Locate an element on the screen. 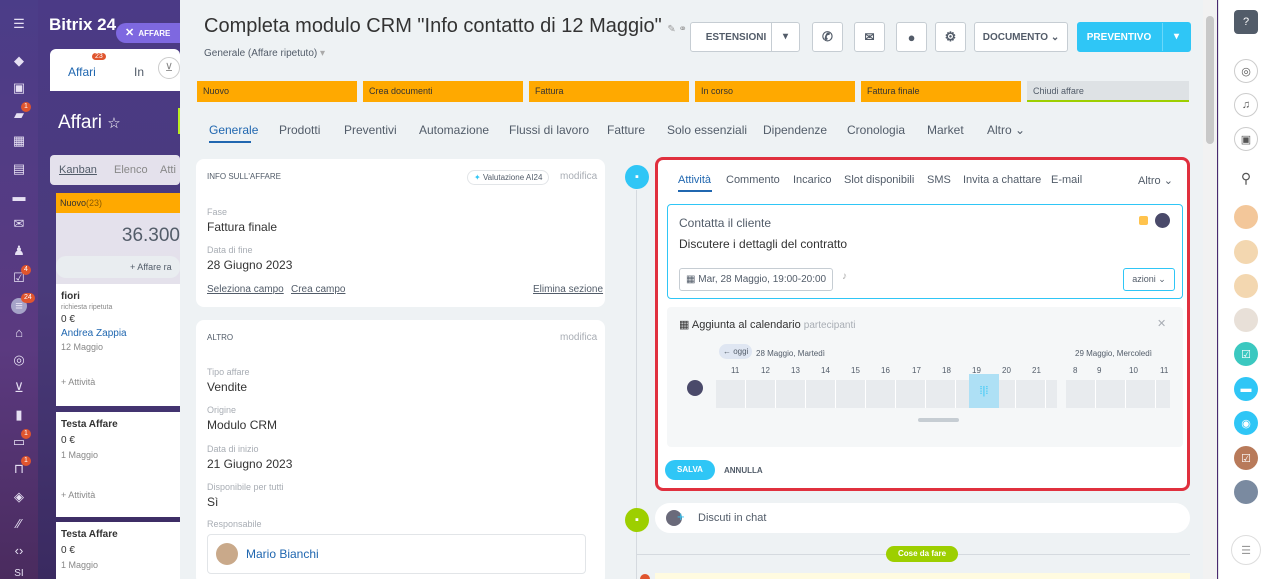 This screenshot has width=1280, height=579. tab-generale: Generale is located at coordinates (233, 130).